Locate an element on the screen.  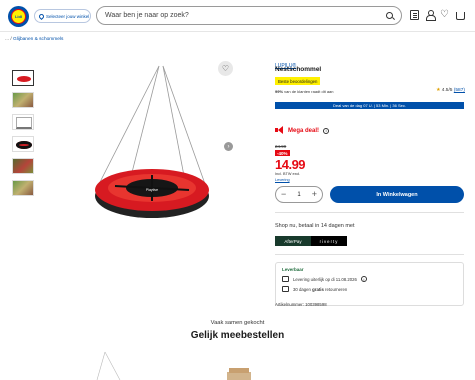
search-input: Waar ben je naar op zoek? is located at coordinates (249, 15).